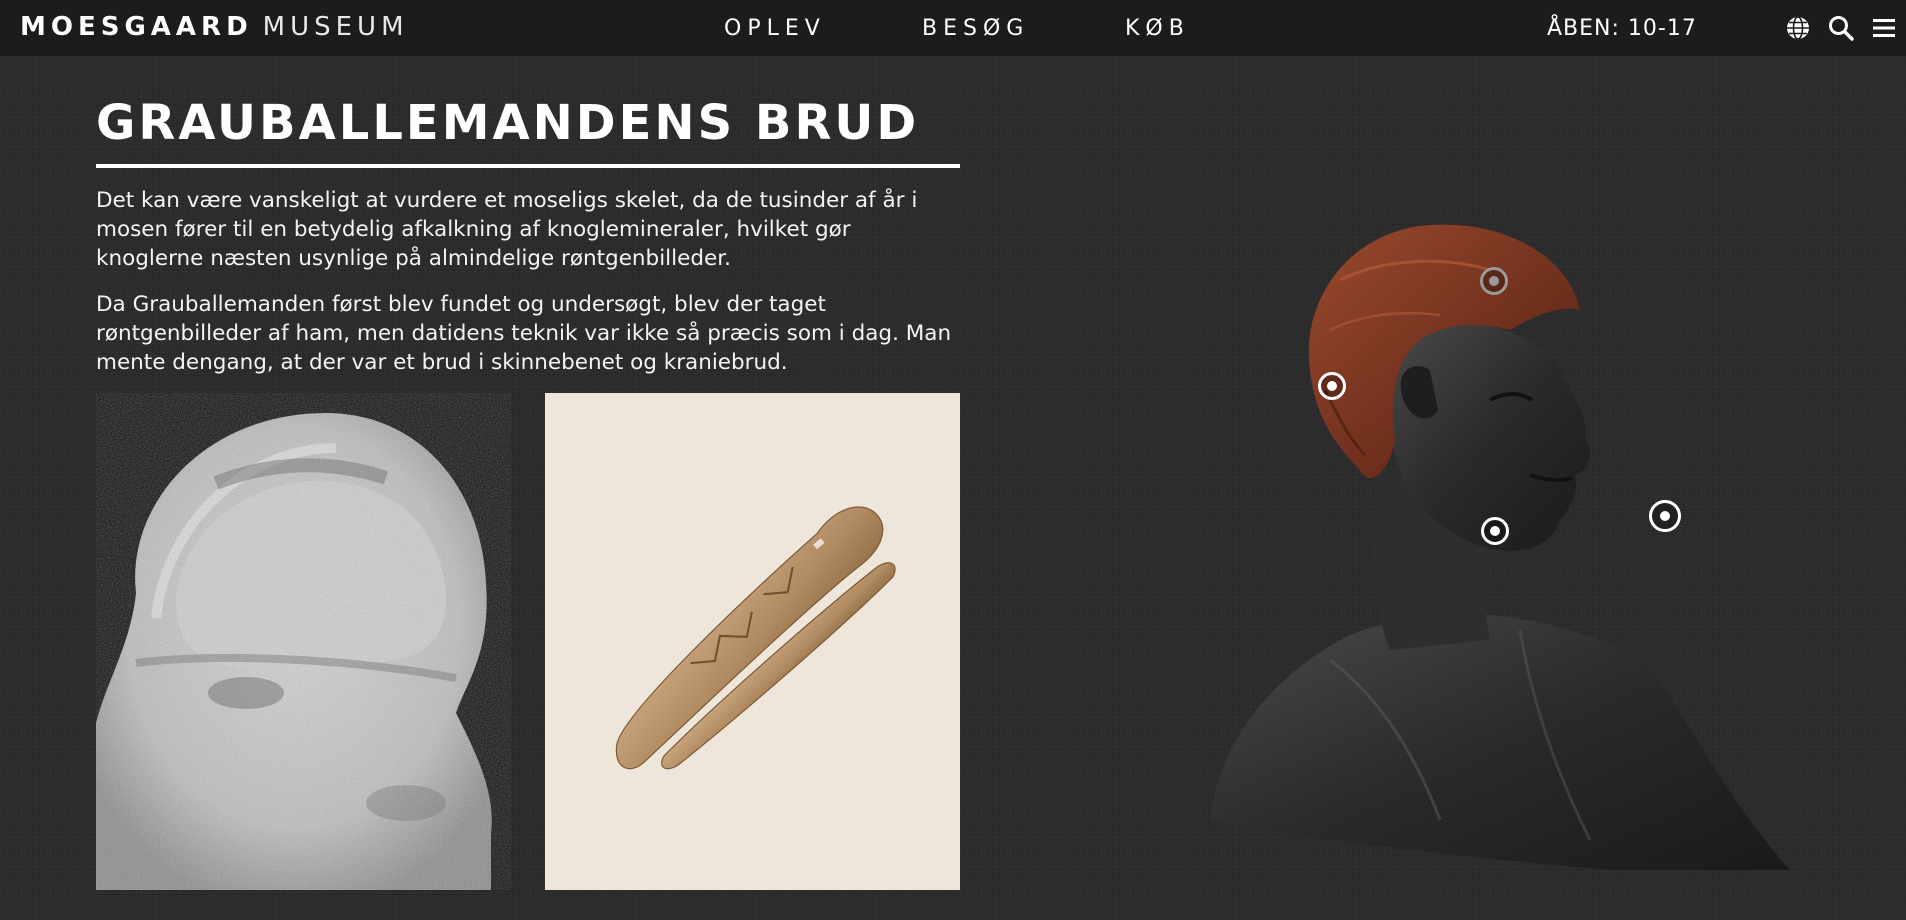 This screenshot has height=920, width=1906. I want to click on 3d-bone-scan-image, so click(752, 641).